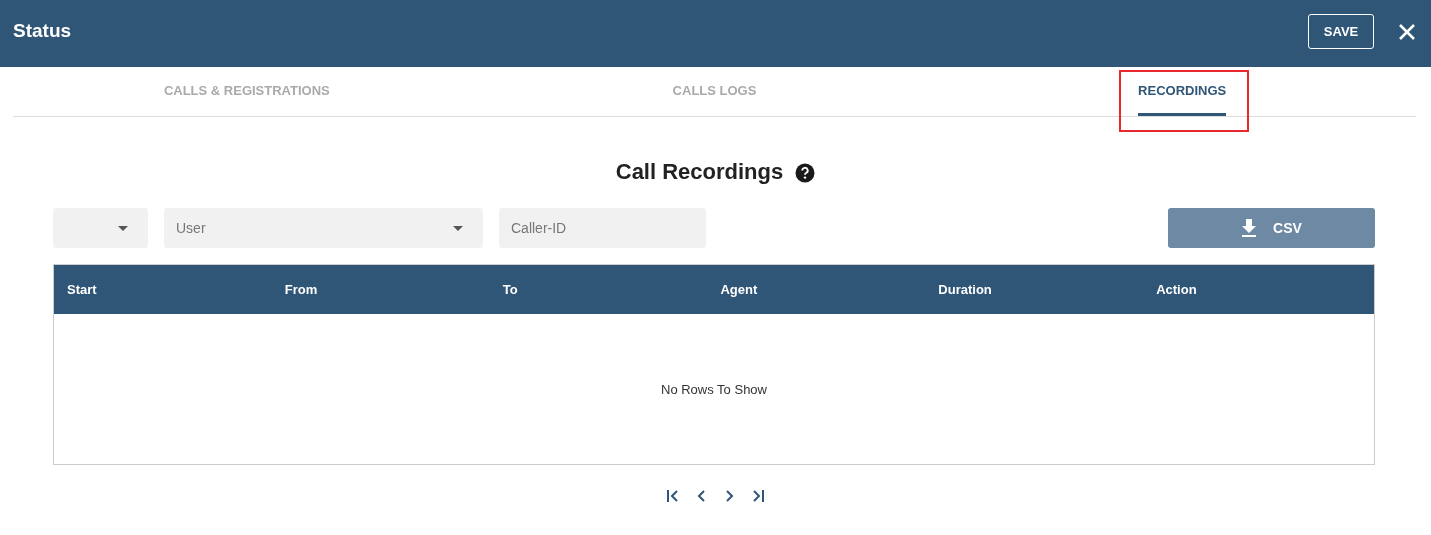 The image size is (1431, 535). What do you see at coordinates (714, 389) in the screenshot?
I see `empty-message: No Rows To Show` at bounding box center [714, 389].